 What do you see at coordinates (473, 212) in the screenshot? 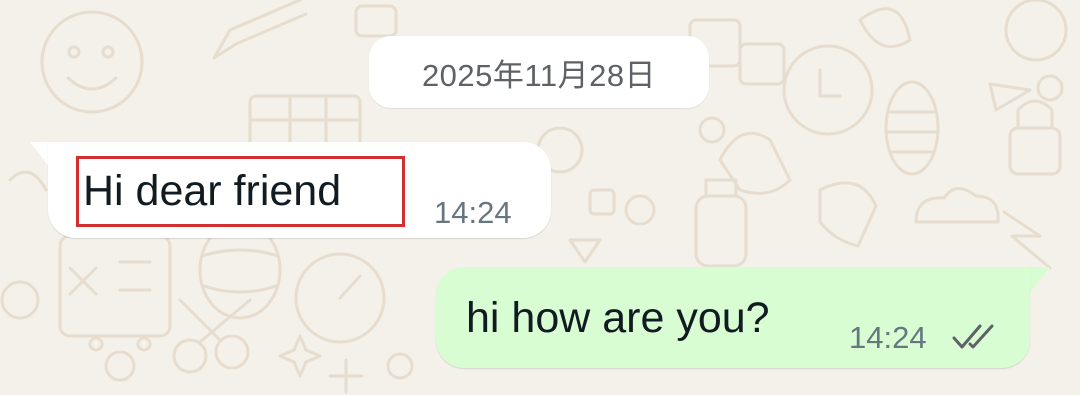
I see `incoming-message-time: 14:24` at bounding box center [473, 212].